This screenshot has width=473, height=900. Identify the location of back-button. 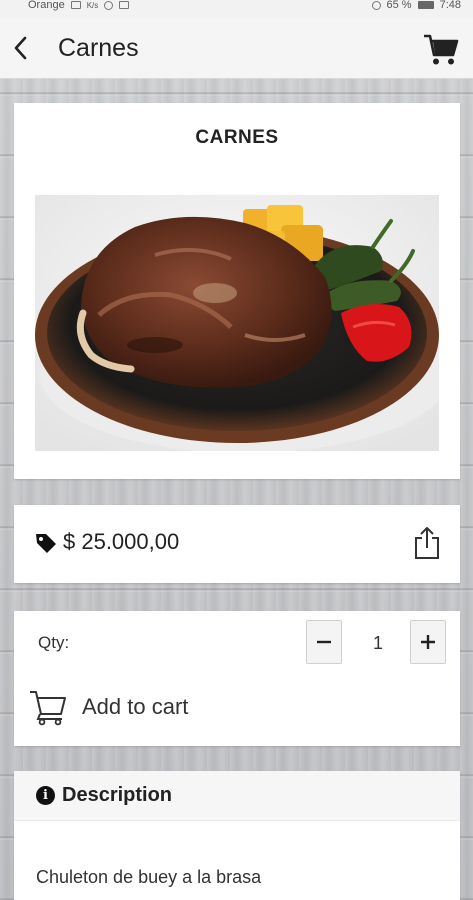
(20, 48).